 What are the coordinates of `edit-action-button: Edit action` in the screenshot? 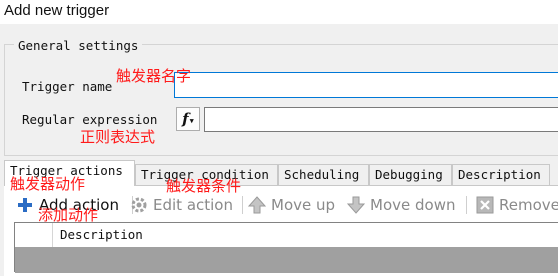 It's located at (181, 205).